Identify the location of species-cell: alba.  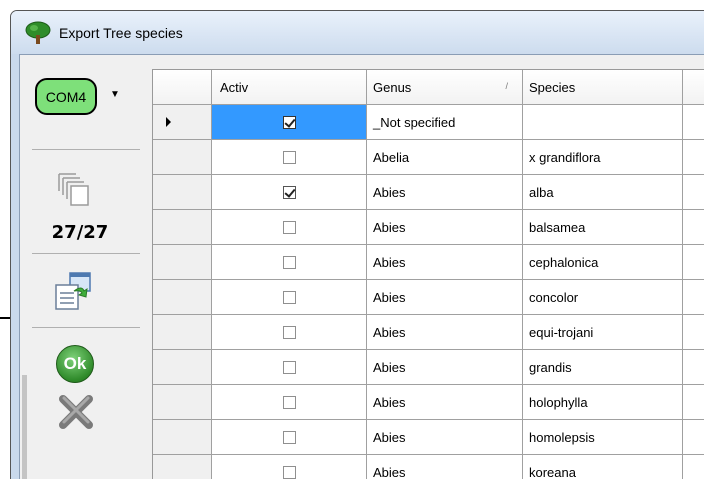
(603, 192).